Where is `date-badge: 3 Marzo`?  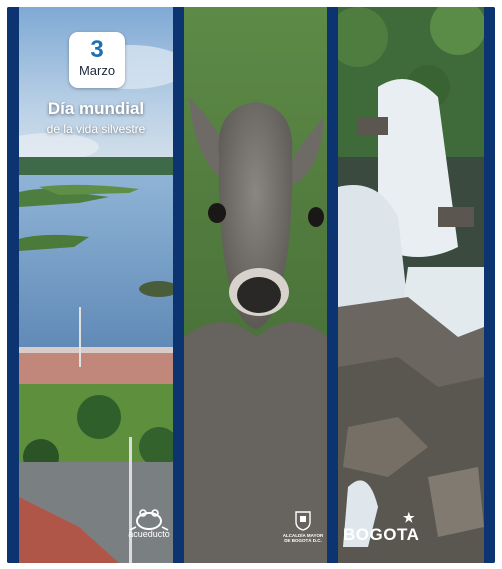
date-badge: 3 Marzo is located at coordinates (97, 60).